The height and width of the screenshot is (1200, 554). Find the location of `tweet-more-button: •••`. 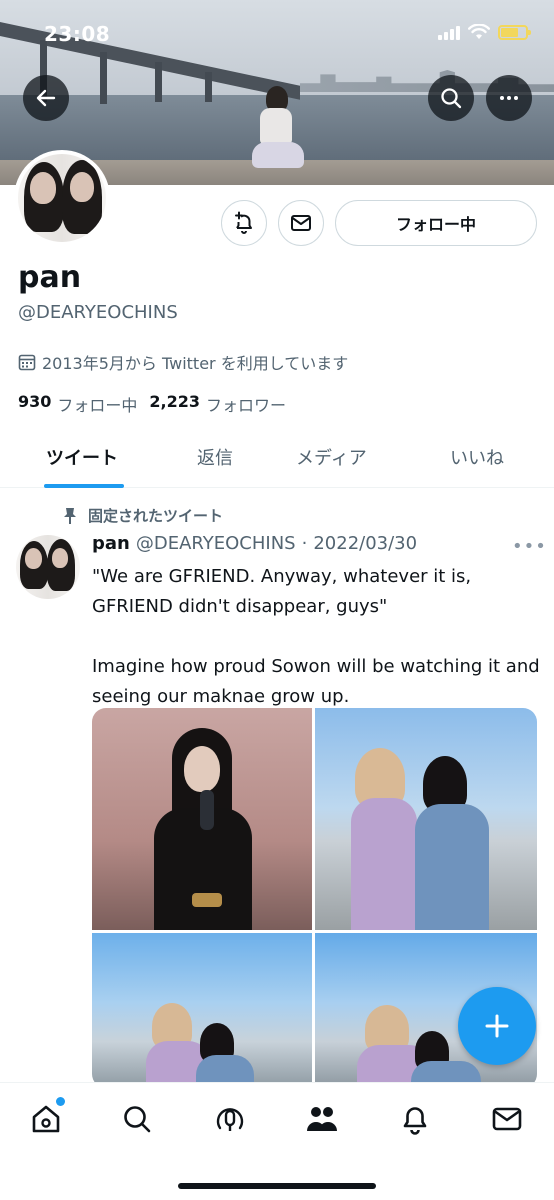

tweet-more-button: ••• is located at coordinates (529, 546).